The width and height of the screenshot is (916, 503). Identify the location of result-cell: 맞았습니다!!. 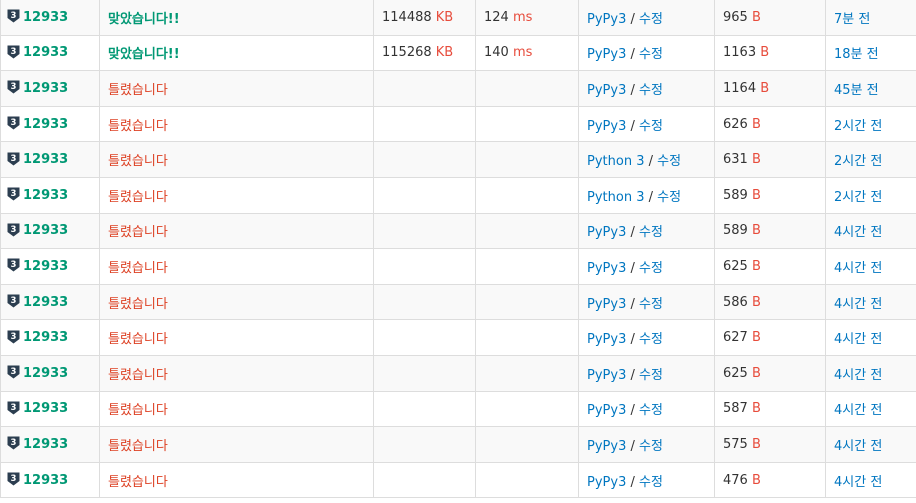
(236, 53).